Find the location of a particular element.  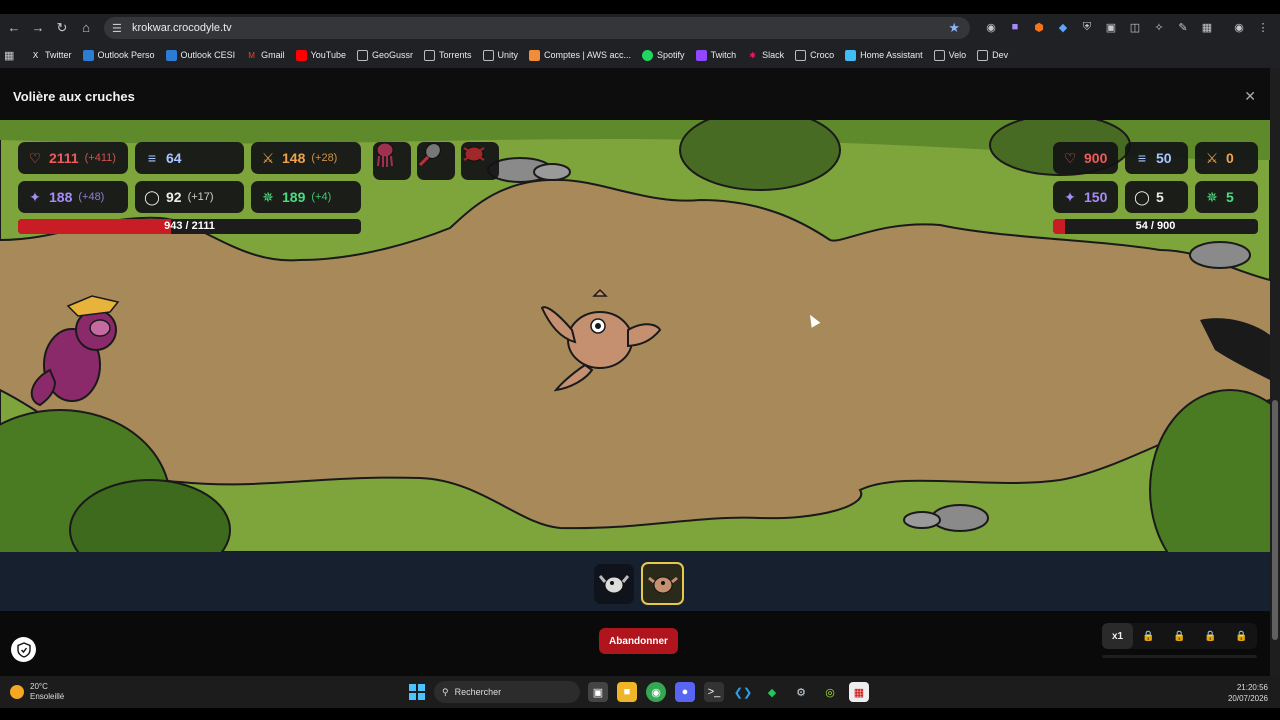

app-icon: ▦ is located at coordinates (859, 692).